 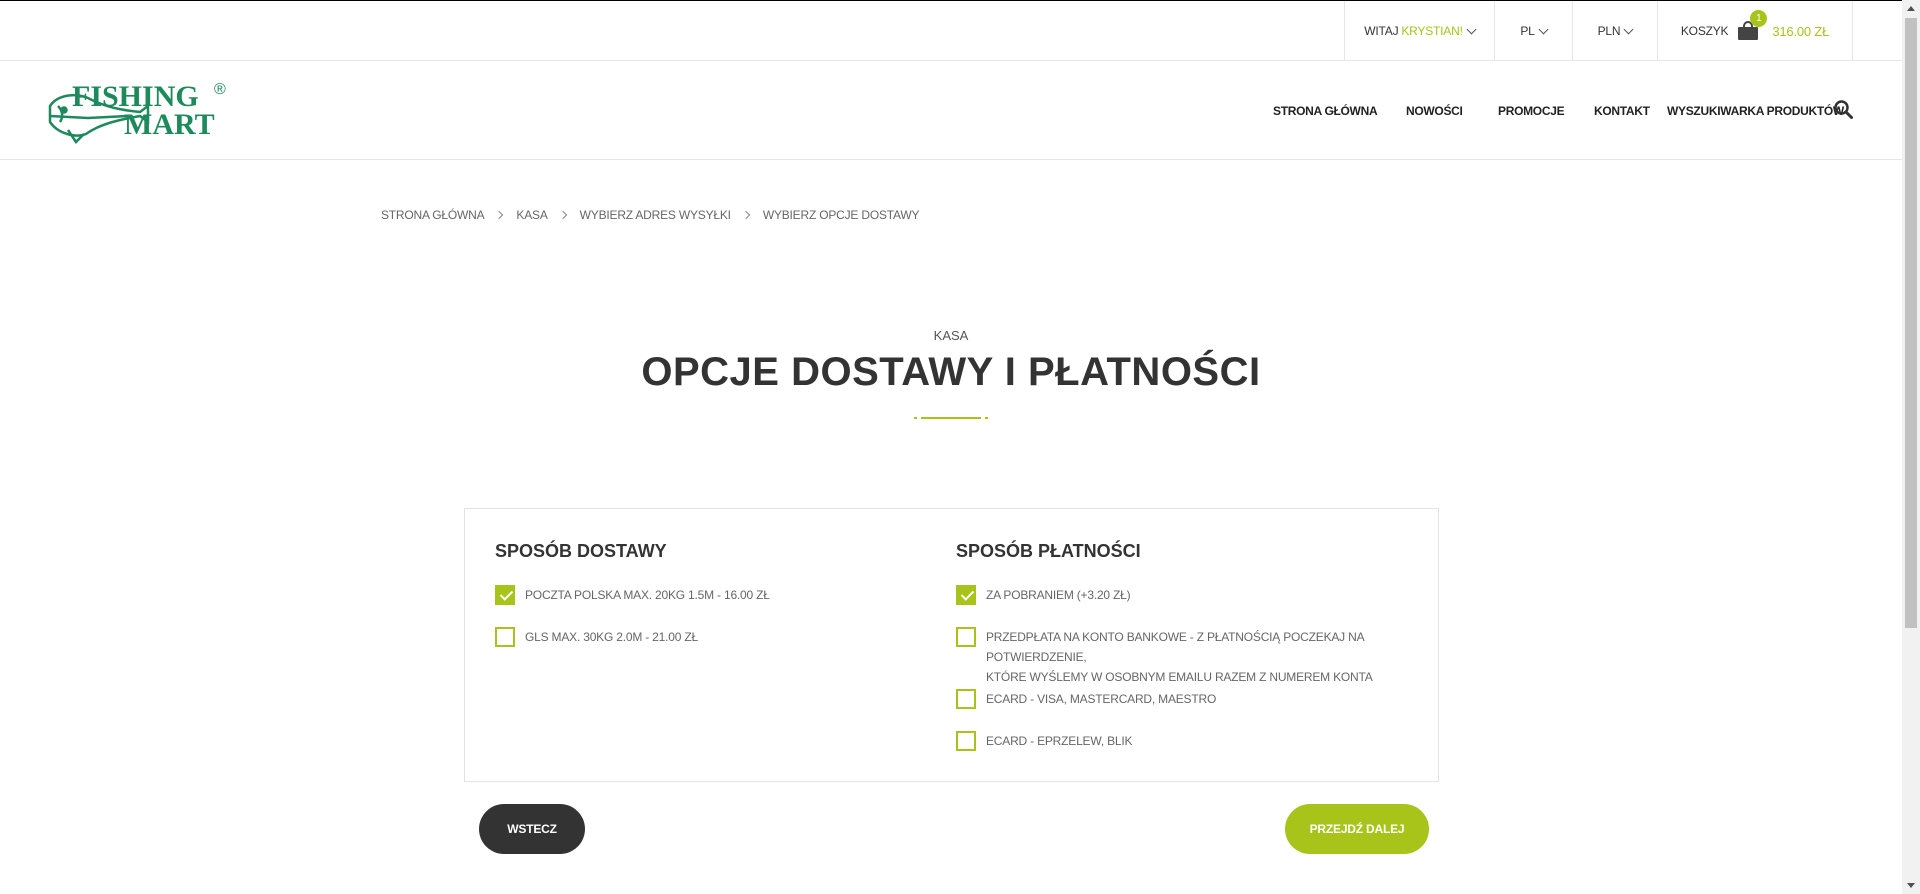 I want to click on payment-option-label: ECARD - EPRZELEW, BLIK, so click(x=1059, y=741).